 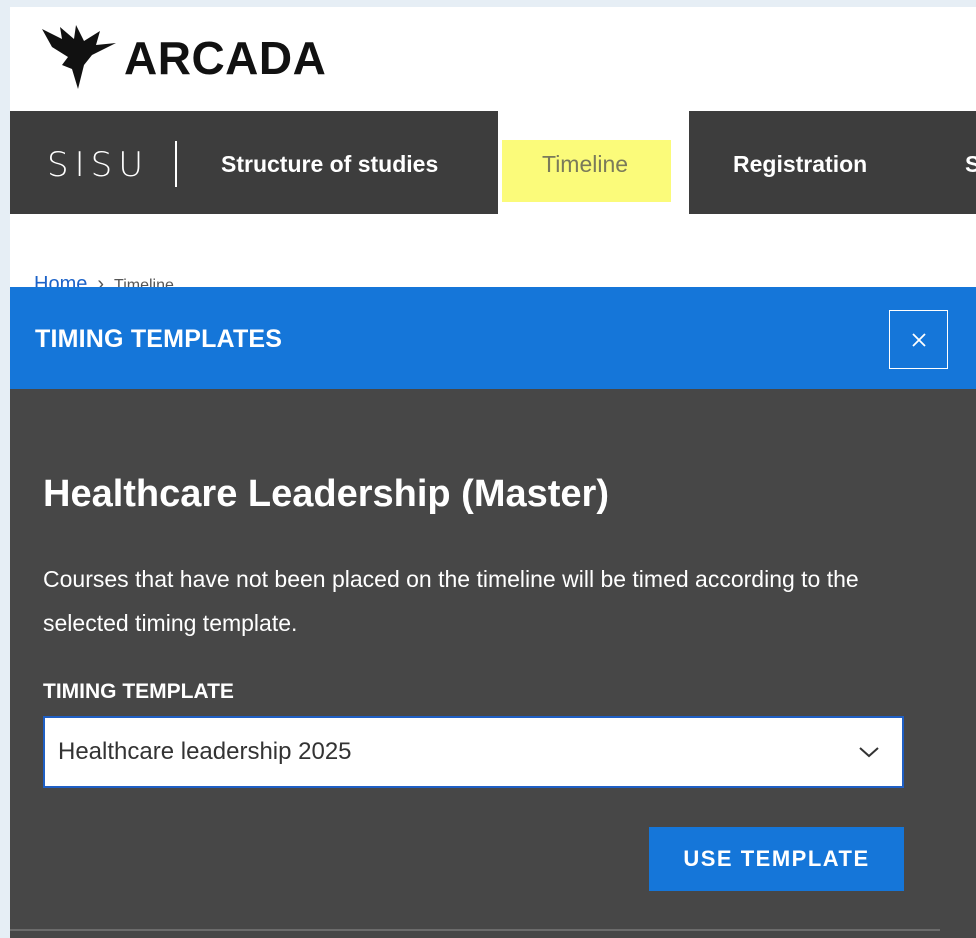 I want to click on use-template-button: USE TEMPLATE, so click(x=776, y=859).